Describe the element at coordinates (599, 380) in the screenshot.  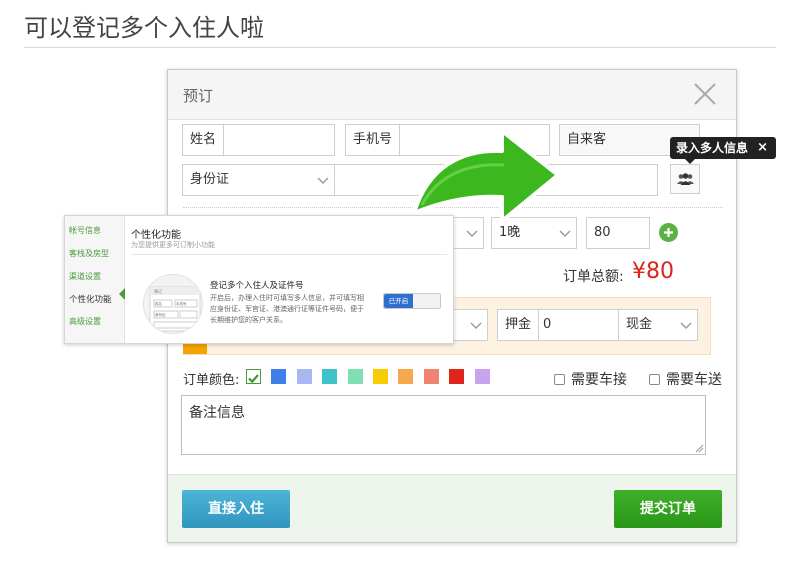
I see `pickup-label: 需要车接` at that location.